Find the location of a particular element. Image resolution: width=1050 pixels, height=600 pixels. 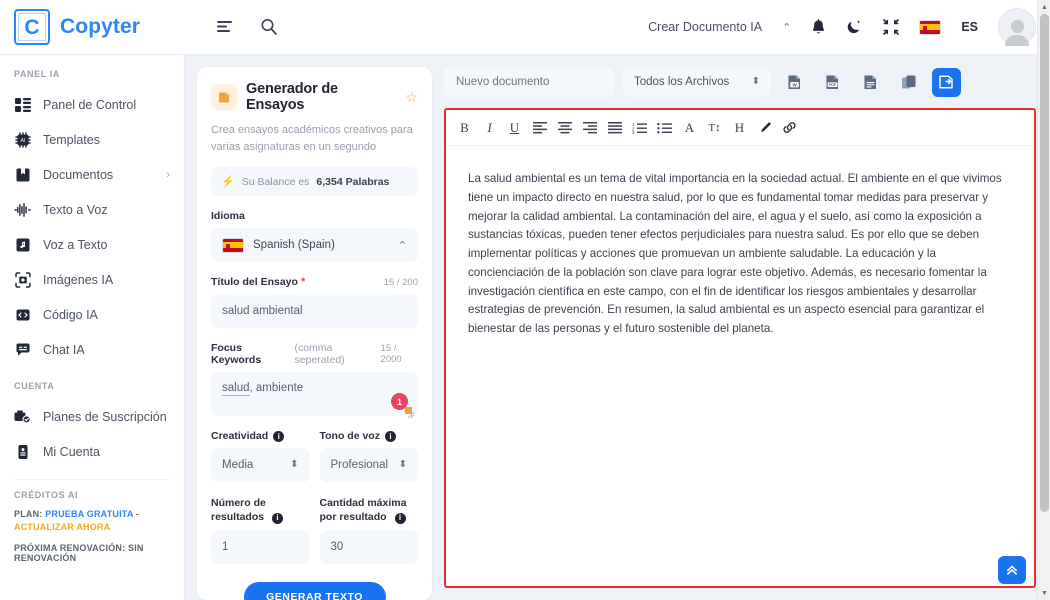

heading-button: H is located at coordinates (739, 127).